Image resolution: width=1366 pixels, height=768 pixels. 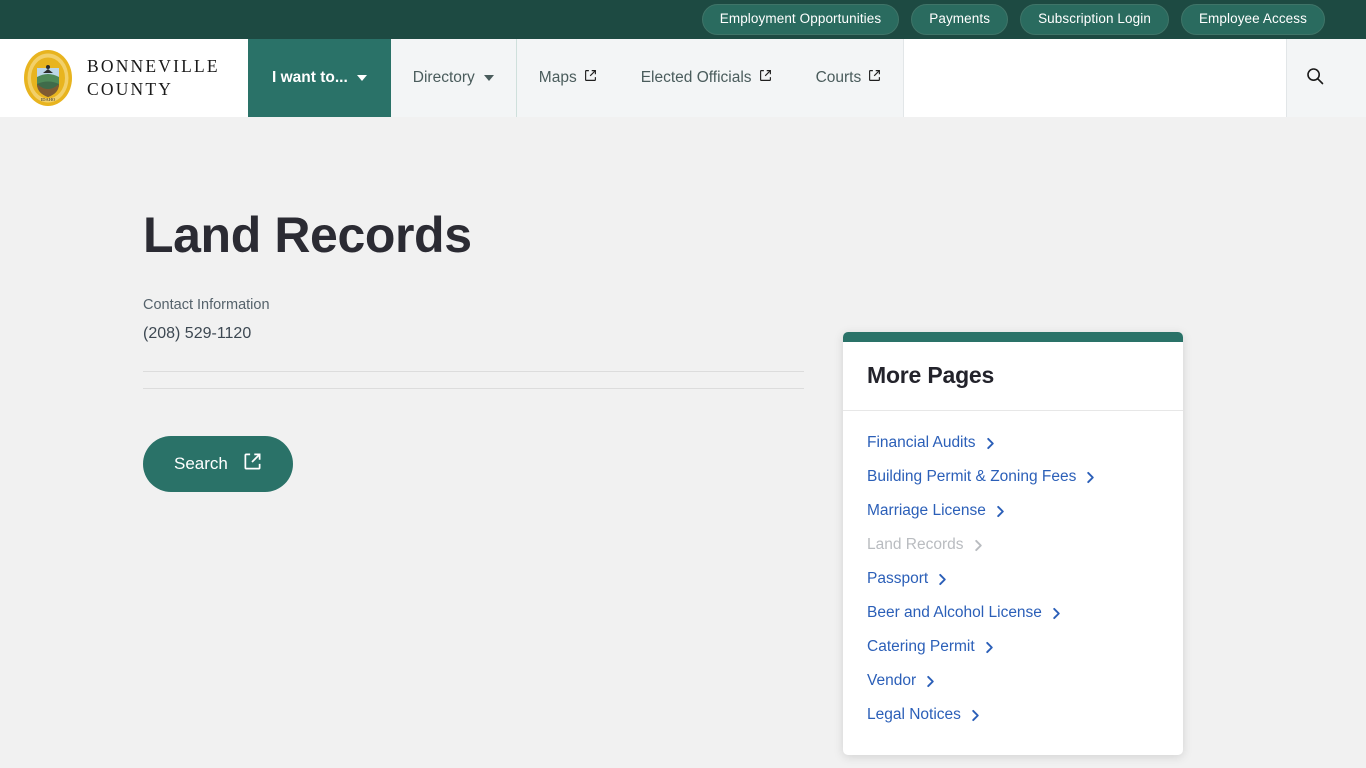 What do you see at coordinates (921, 646) in the screenshot?
I see `link-label: Catering Permit` at bounding box center [921, 646].